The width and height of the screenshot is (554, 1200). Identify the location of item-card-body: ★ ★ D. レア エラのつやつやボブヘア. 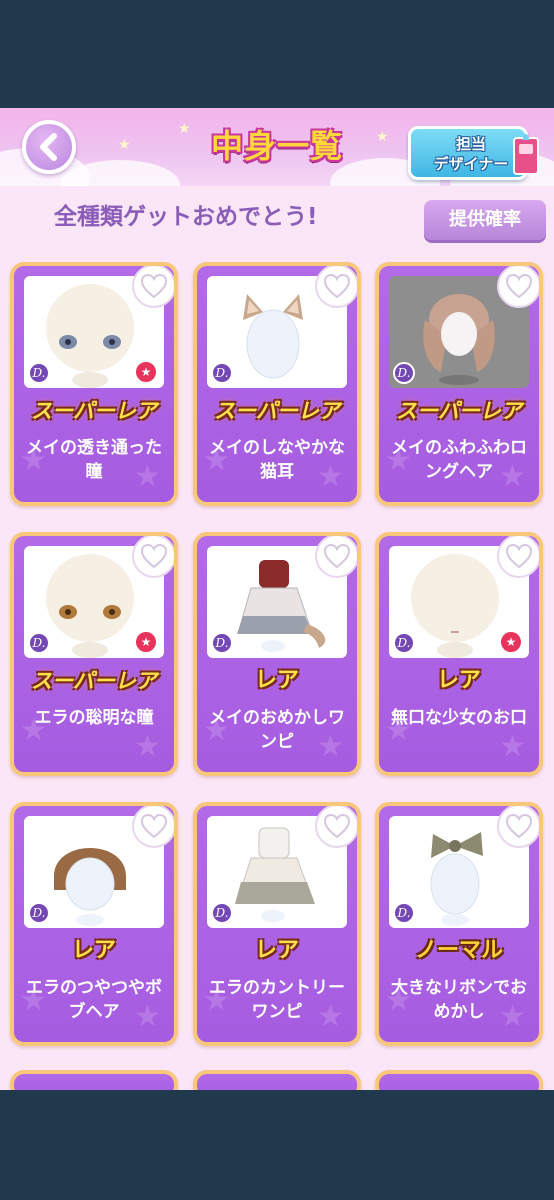
(94, 924).